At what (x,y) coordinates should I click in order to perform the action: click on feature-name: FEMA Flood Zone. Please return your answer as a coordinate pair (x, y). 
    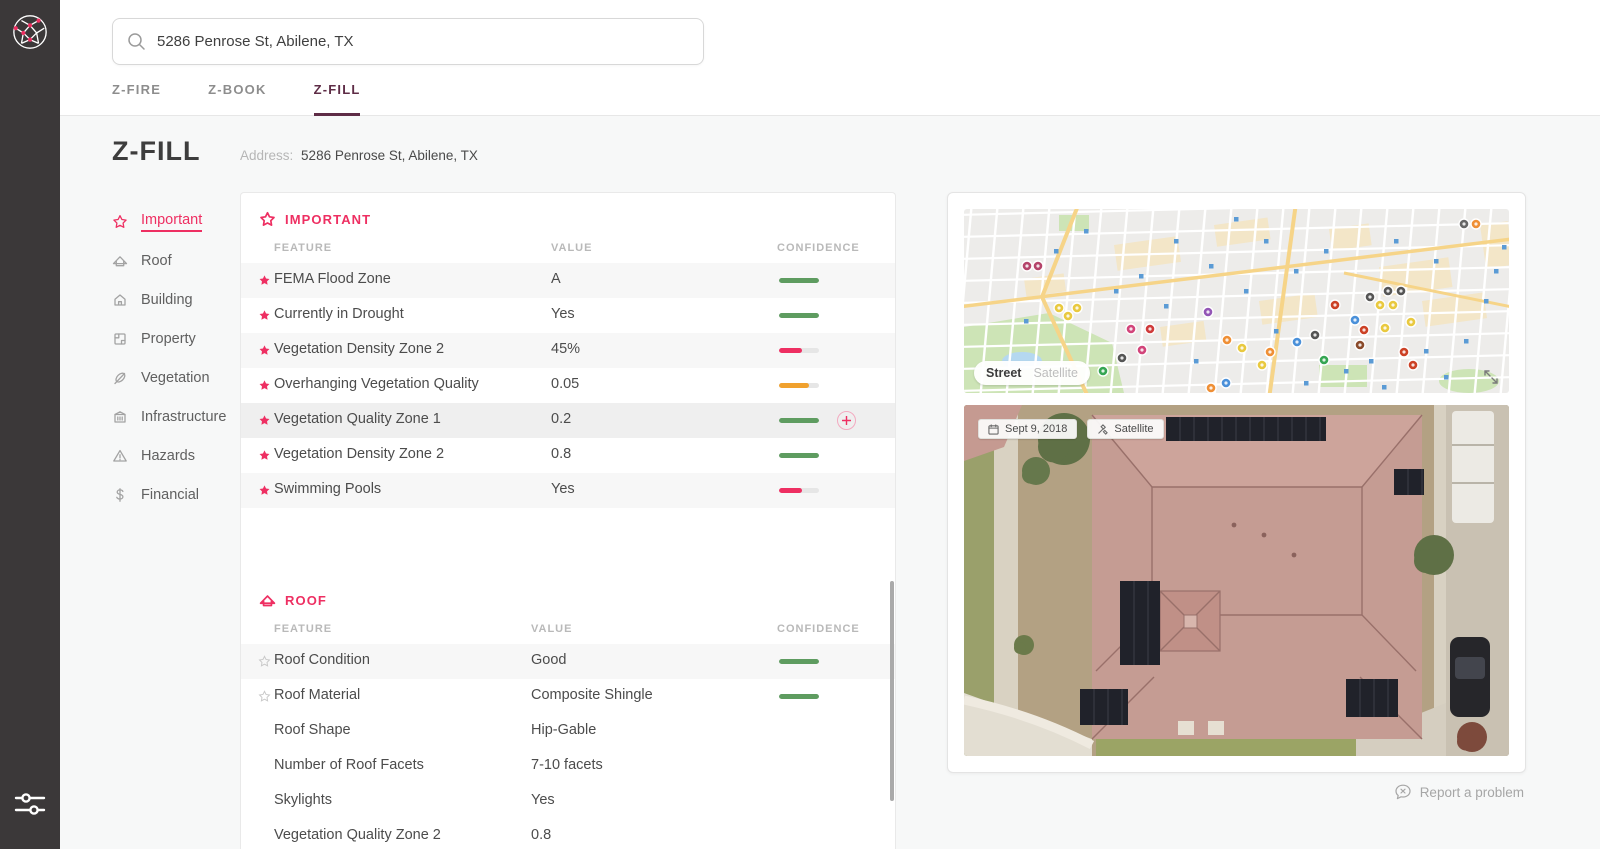
    Looking at the image, I should click on (332, 279).